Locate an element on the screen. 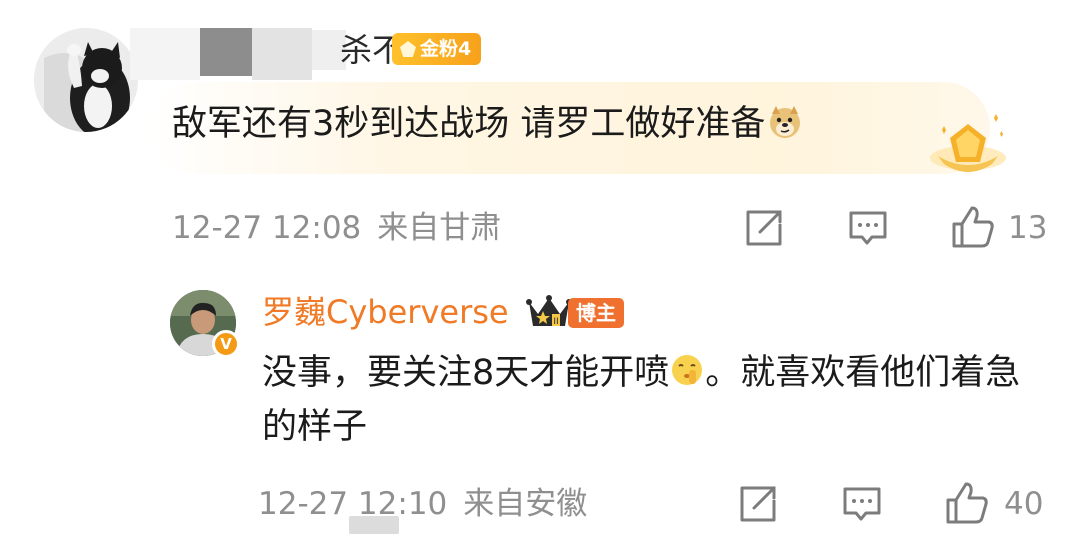  like-count: 40 is located at coordinates (1024, 504).